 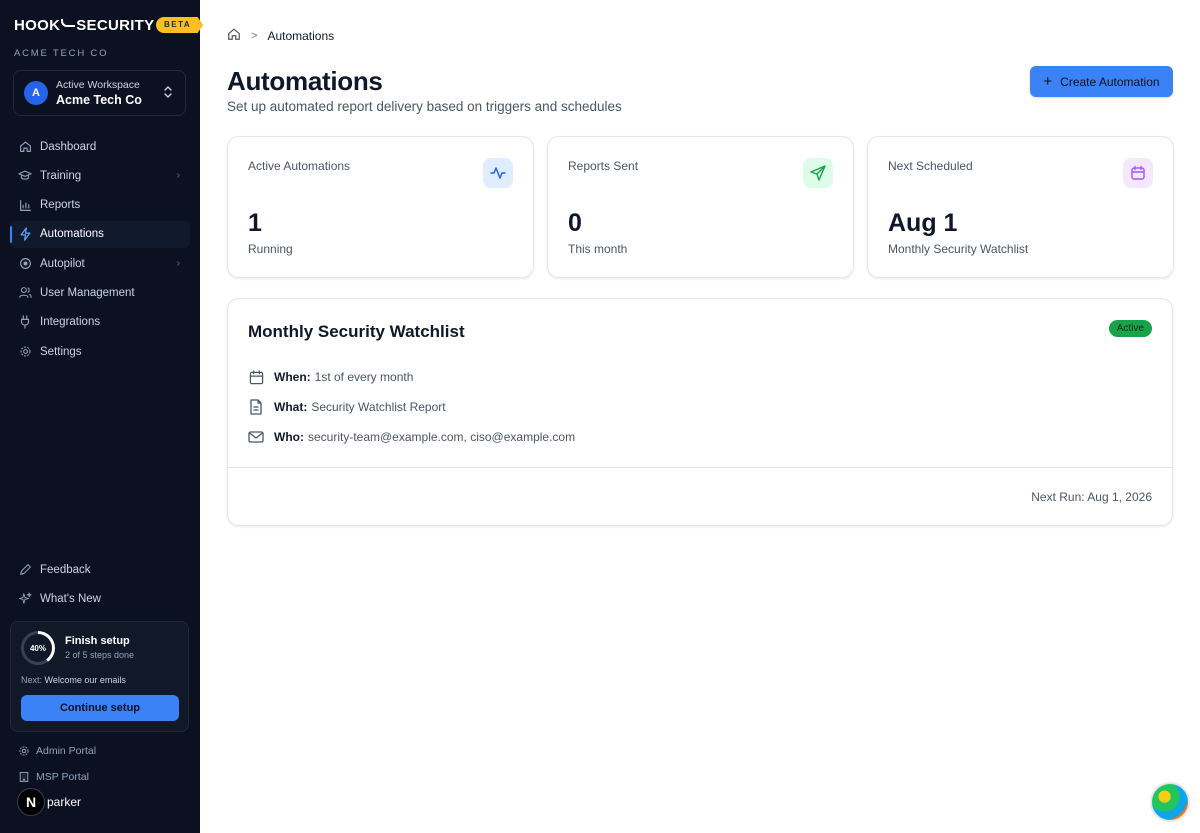 I want to click on graduation-cap-icon, so click(x=25, y=176).